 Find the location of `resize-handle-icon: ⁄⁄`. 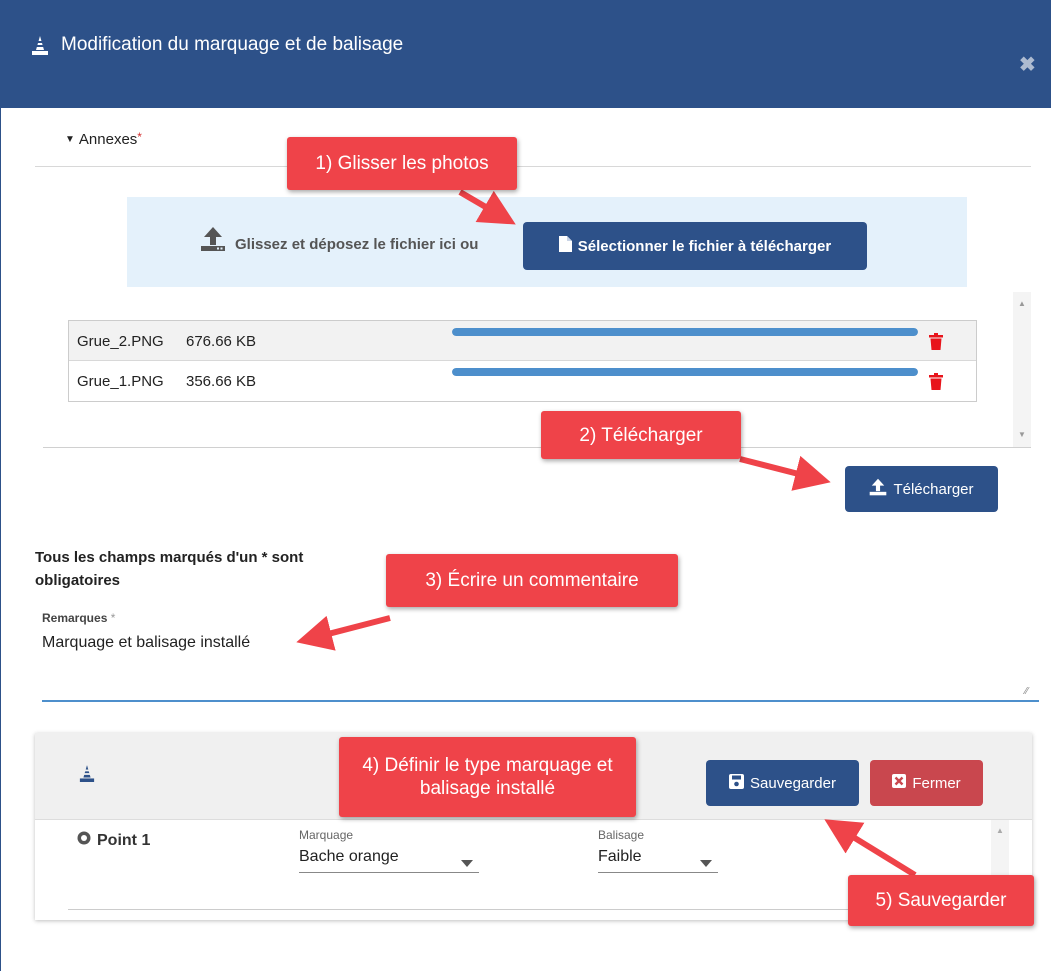

resize-handle-icon: ⁄⁄ is located at coordinates (1026, 691).